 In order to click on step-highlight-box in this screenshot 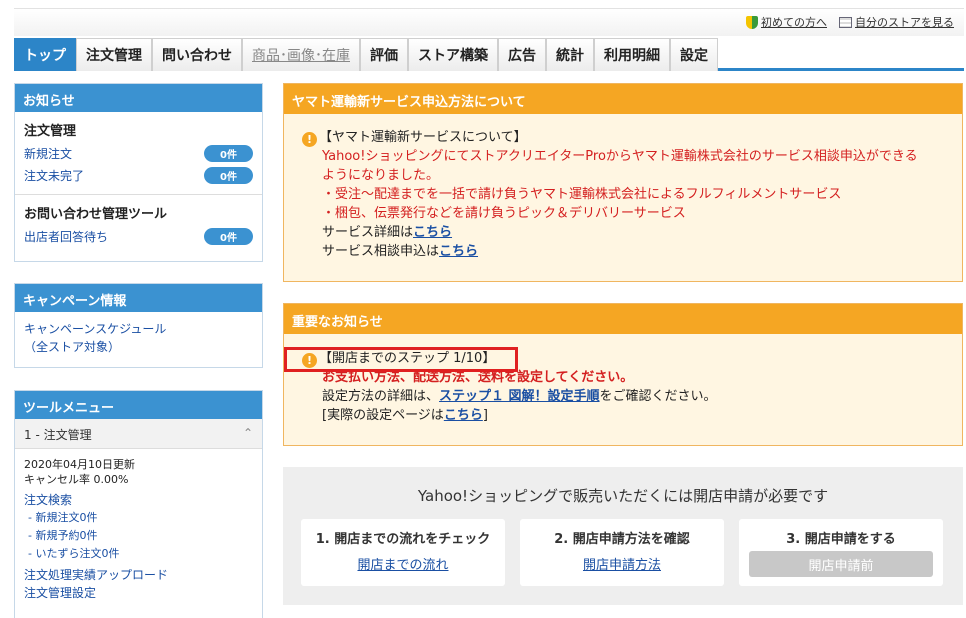, I will do `click(401, 359)`.